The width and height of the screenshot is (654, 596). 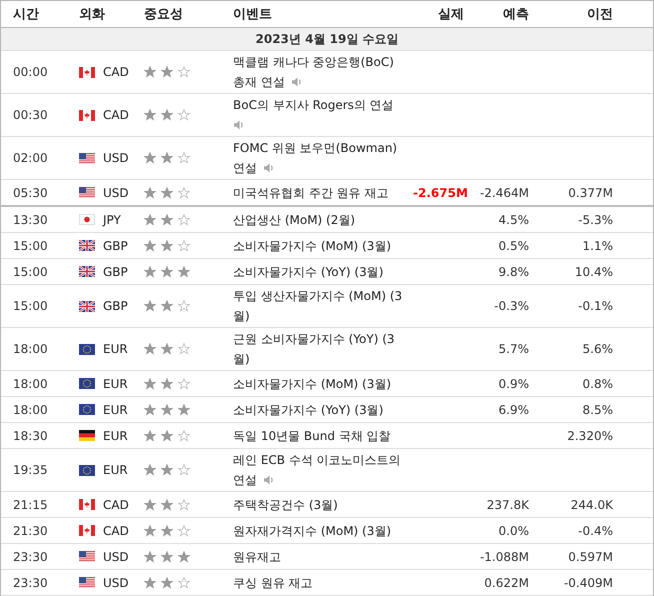 What do you see at coordinates (323, 192) in the screenshot?
I see `event-name: 미국석유협회 주간 원유 재고` at bounding box center [323, 192].